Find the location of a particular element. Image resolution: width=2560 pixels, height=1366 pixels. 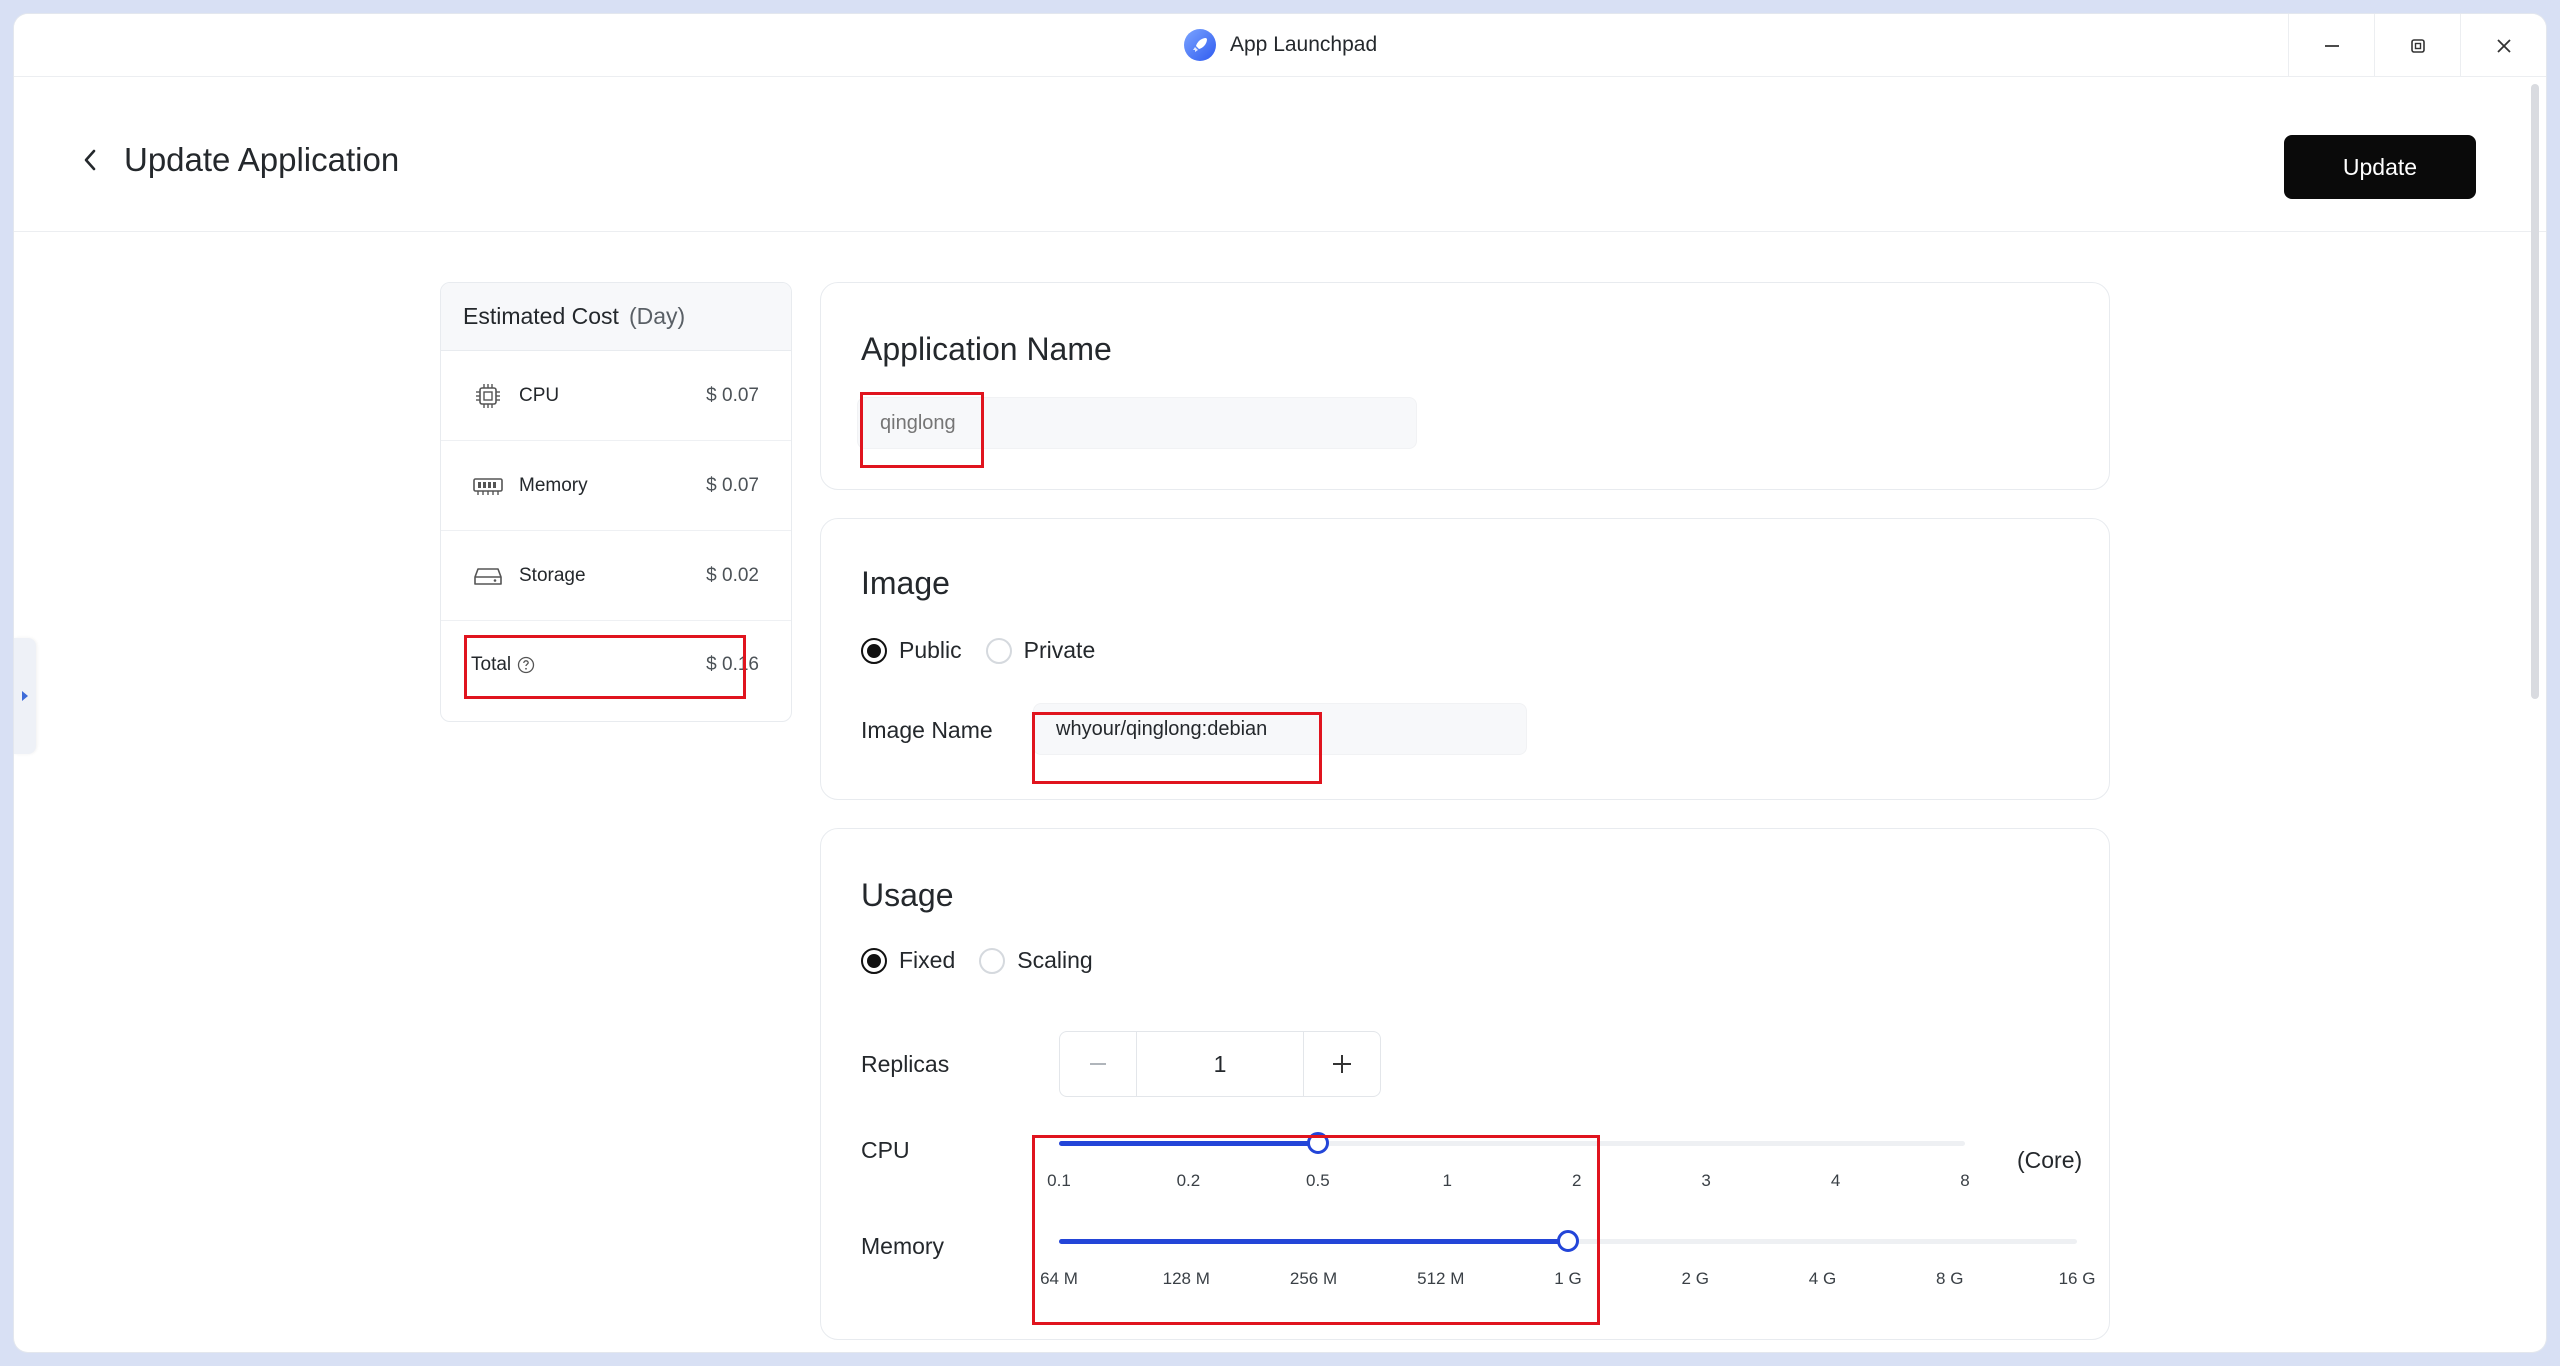

cost-row-cpu: CPU $ 0.07 is located at coordinates (616, 396).